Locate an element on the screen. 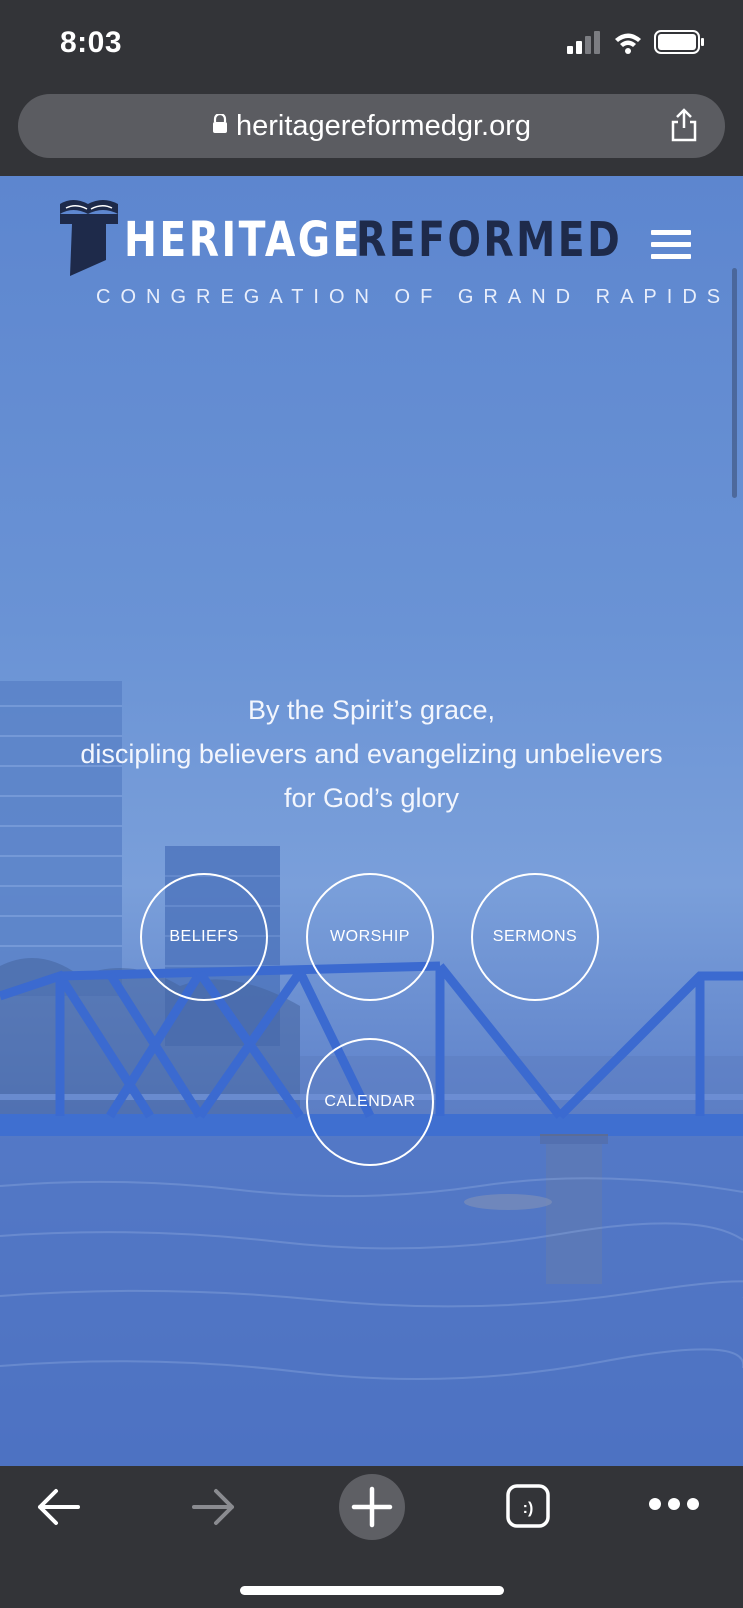 This screenshot has width=743, height=1608. wifi-icon is located at coordinates (628, 43).